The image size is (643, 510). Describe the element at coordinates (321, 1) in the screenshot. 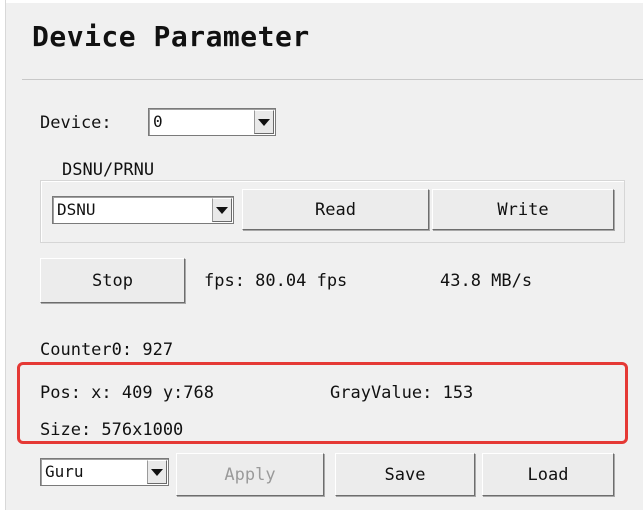

I see `window-top-edge` at that location.